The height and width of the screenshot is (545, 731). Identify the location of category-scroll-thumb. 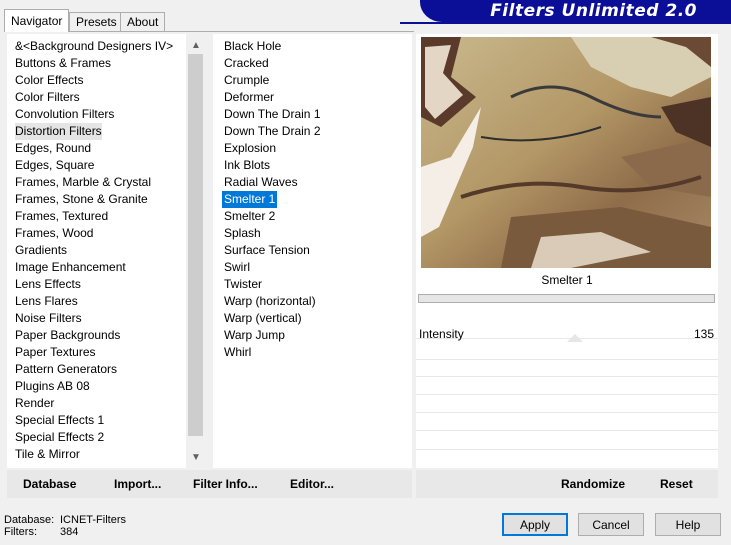
(195, 245).